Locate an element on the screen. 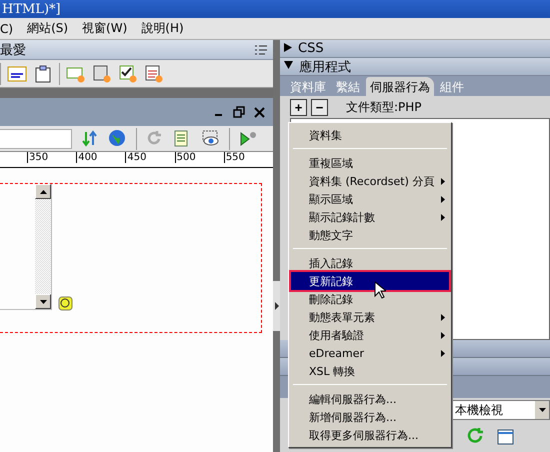 Image resolution: width=550 pixels, height=452 pixels. panel-header: CSS is located at coordinates (415, 49).